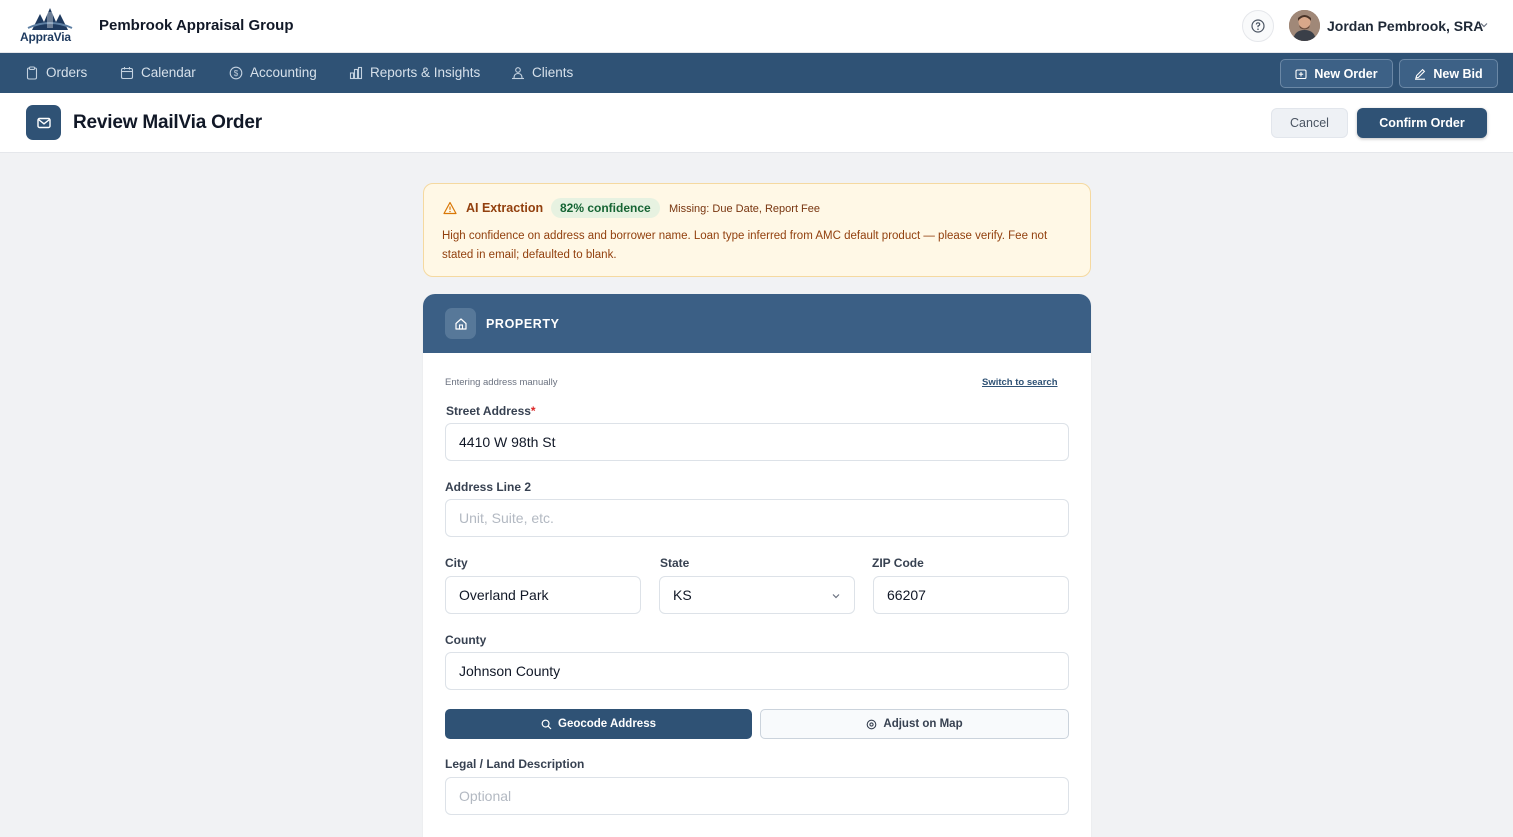  I want to click on missing-fields-text: Missing: Due Date, Report Fee, so click(745, 209).